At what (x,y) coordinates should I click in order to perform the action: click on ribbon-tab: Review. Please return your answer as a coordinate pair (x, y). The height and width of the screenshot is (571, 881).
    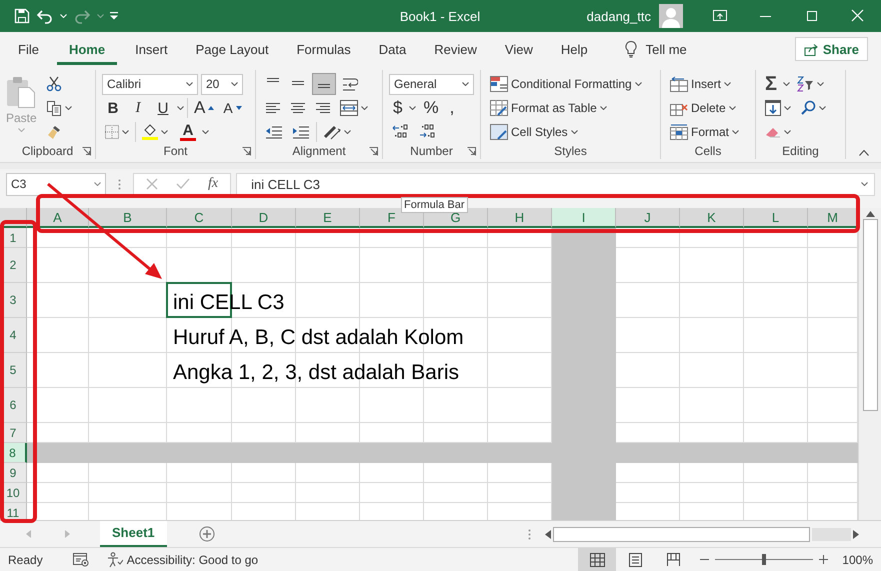
    Looking at the image, I should click on (455, 50).